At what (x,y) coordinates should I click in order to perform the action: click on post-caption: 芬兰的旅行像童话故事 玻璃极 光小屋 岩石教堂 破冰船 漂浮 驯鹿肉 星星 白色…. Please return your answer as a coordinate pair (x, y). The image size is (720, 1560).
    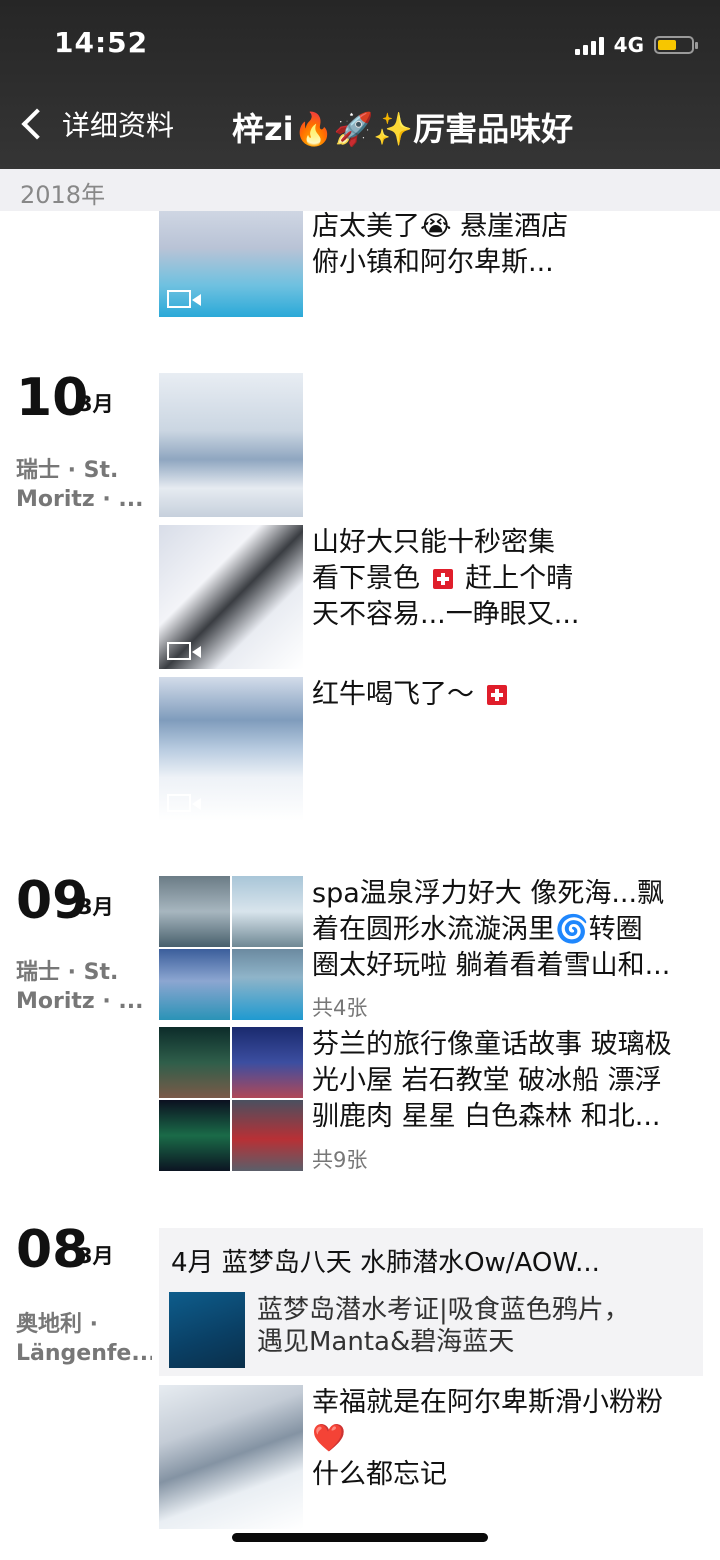
    Looking at the image, I should click on (507, 1081).